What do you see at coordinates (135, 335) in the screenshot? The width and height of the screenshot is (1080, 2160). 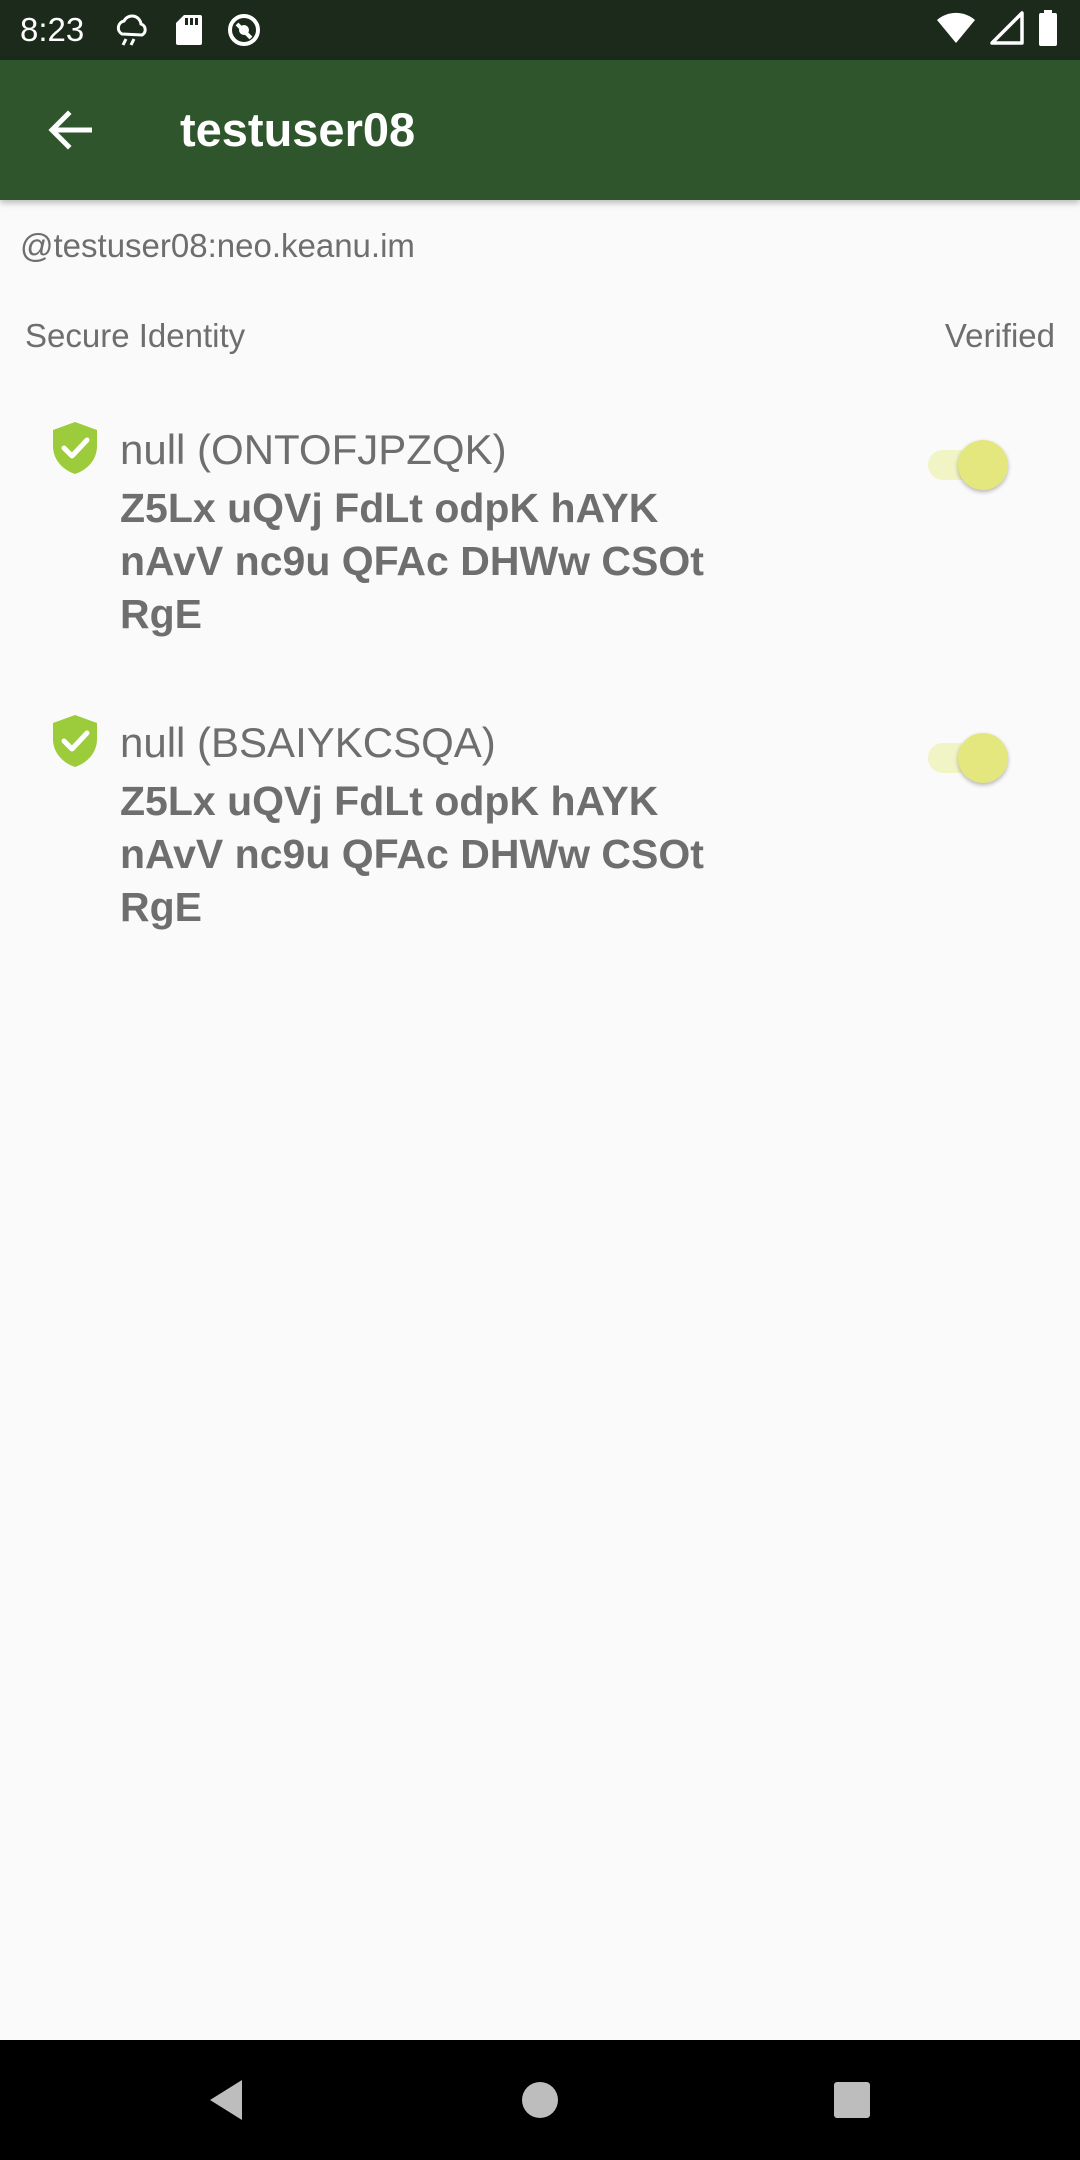 I see `secure-identity-header: Secure Identity` at bounding box center [135, 335].